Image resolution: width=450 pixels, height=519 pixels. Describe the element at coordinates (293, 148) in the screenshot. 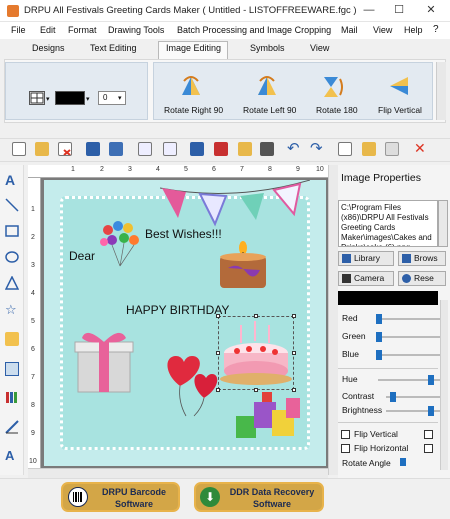

I see `undo-icon: ↶` at that location.